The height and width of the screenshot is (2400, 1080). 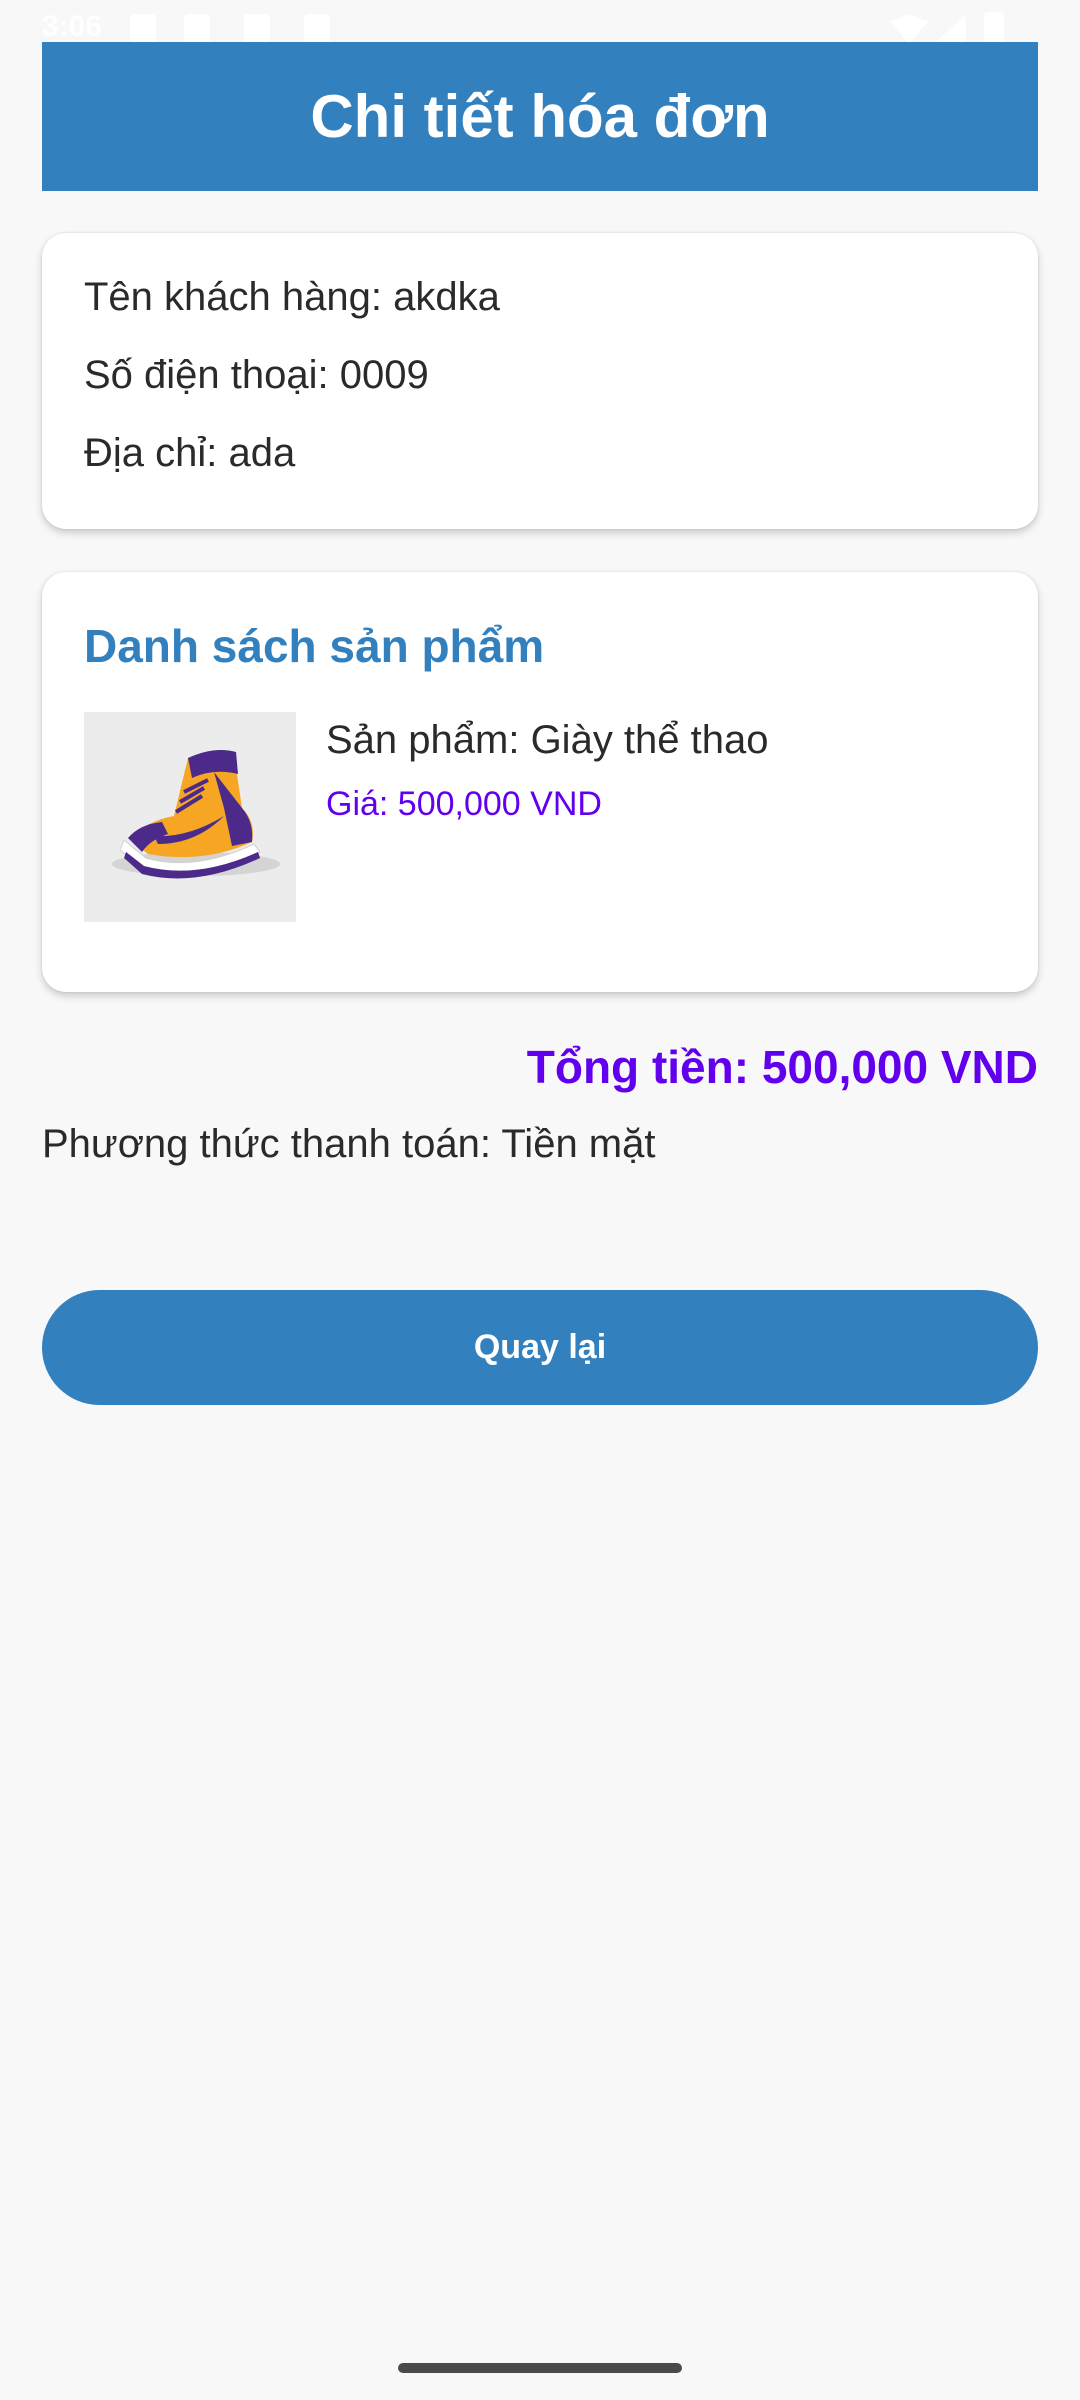 I want to click on app-header: Chi tiết hóa đơn, so click(x=540, y=116).